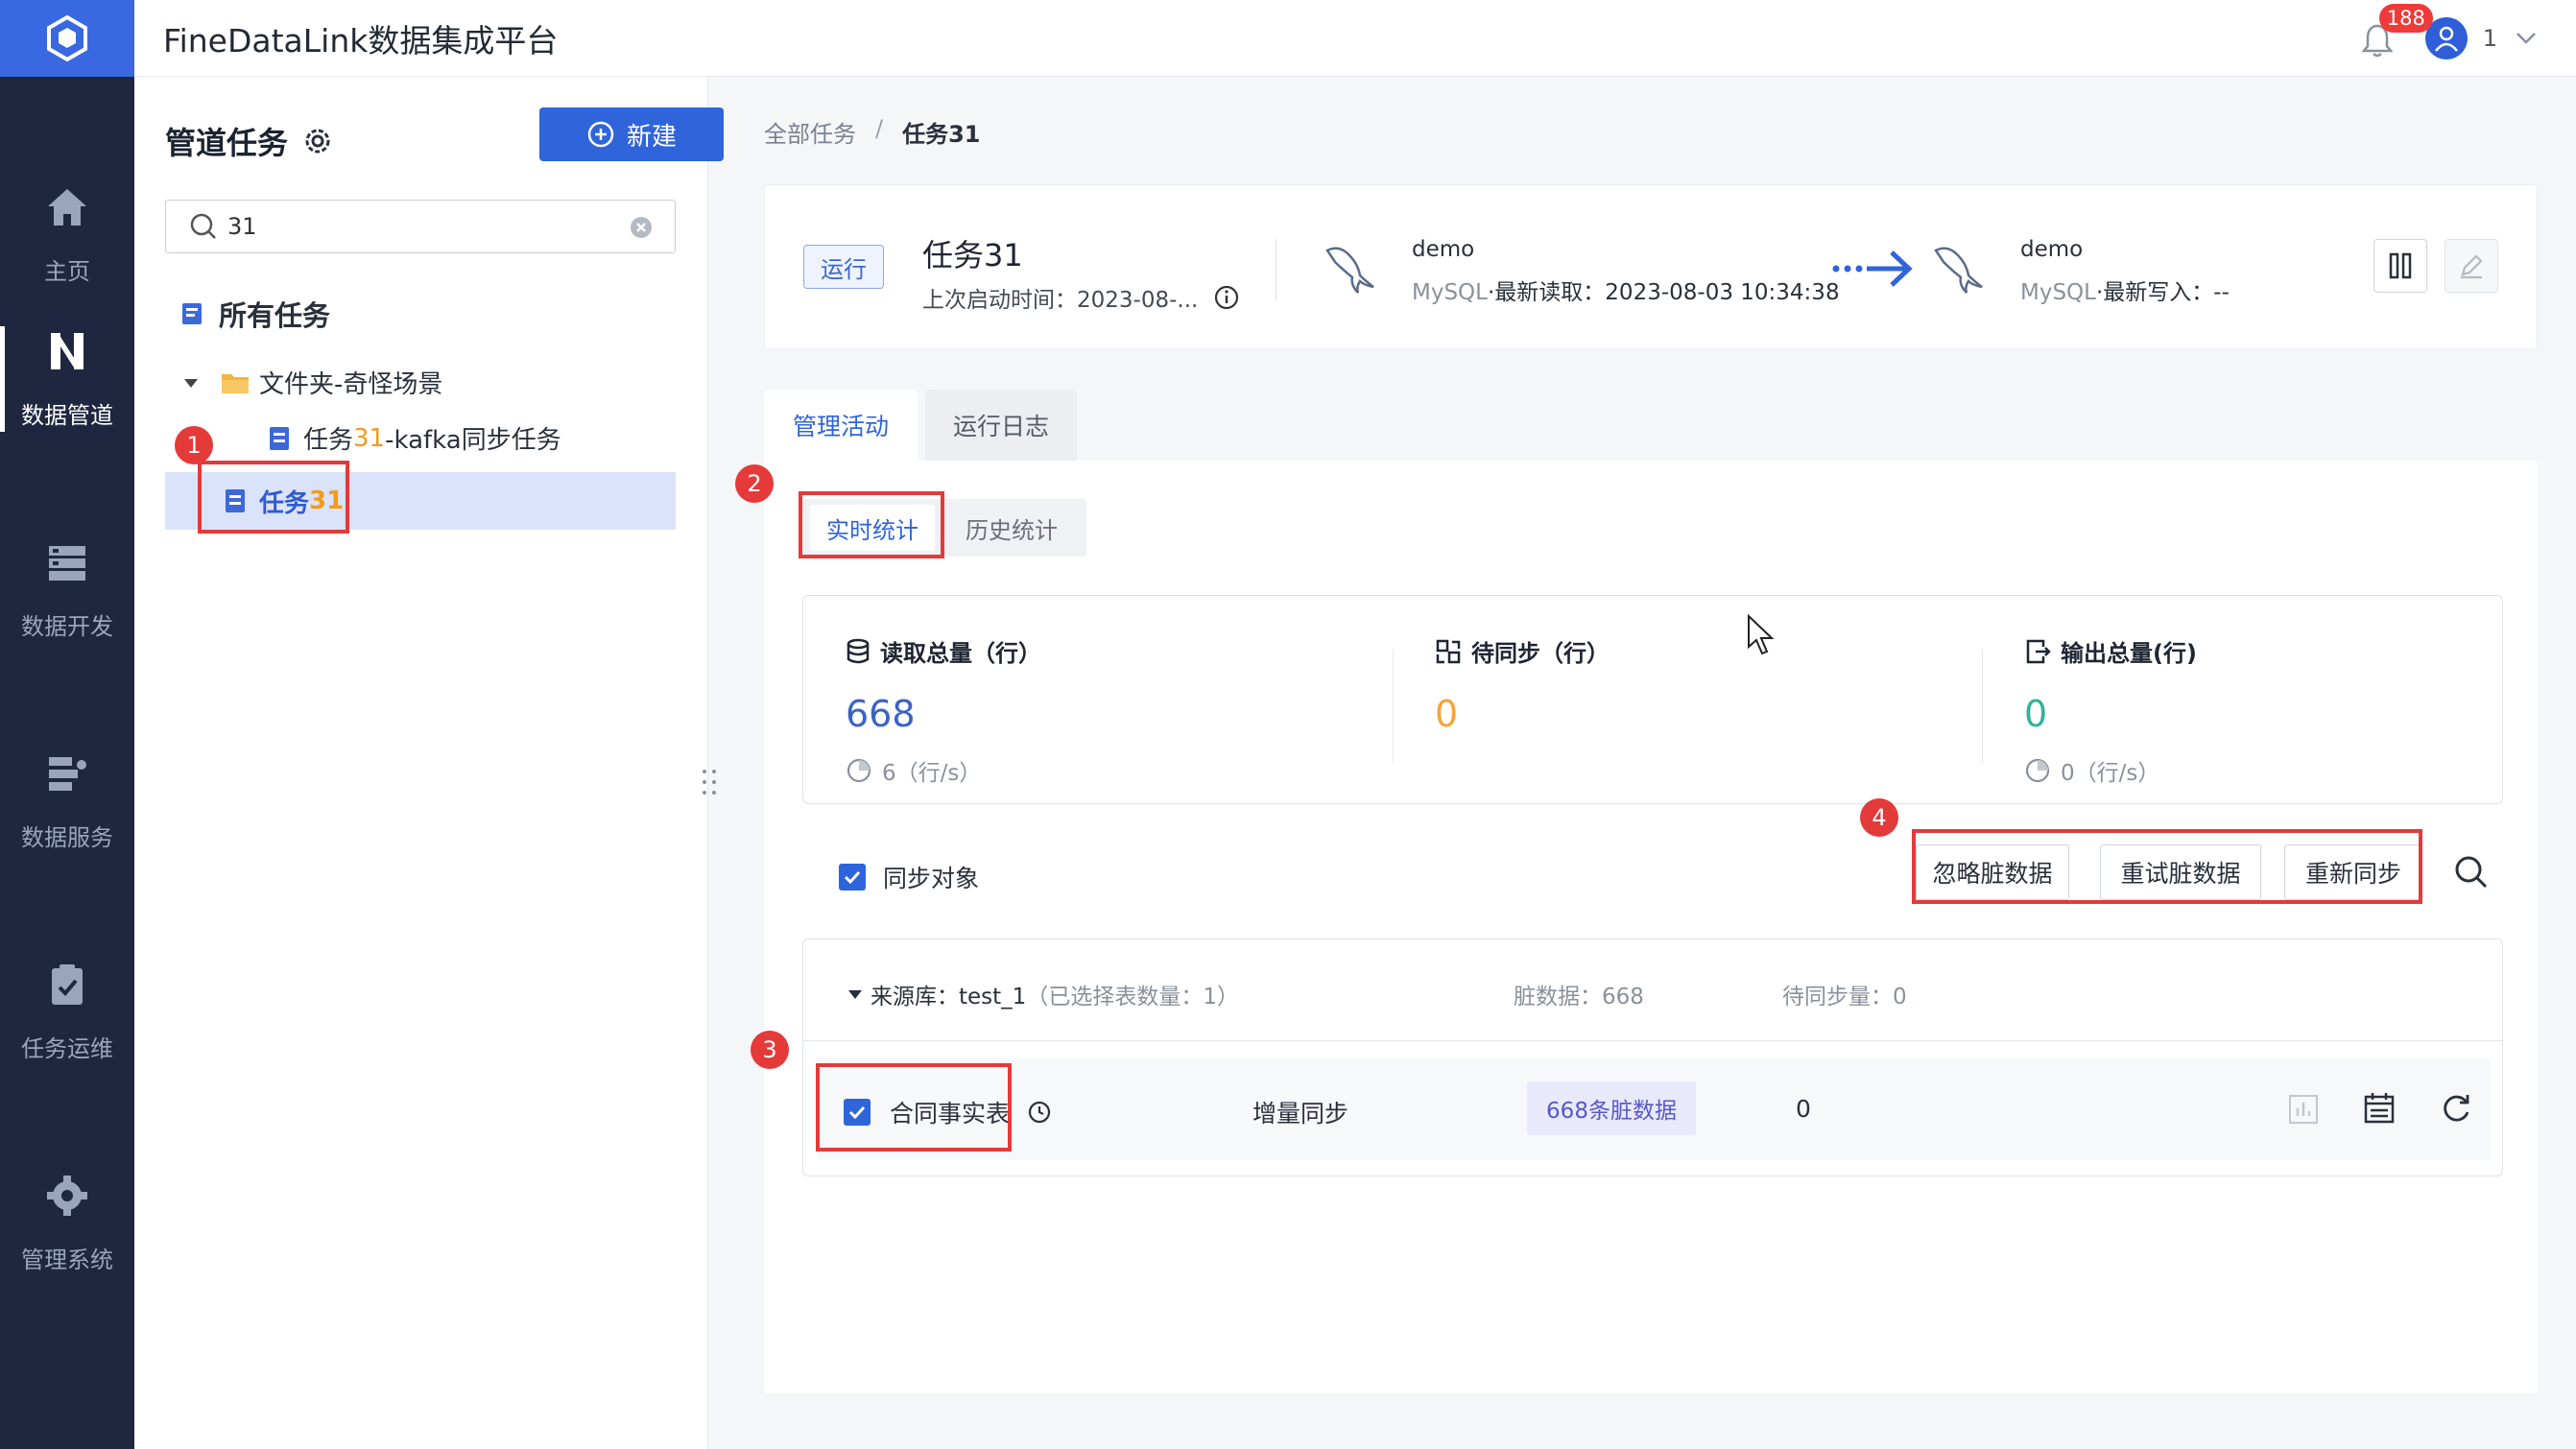 The width and height of the screenshot is (2576, 1449). I want to click on source-db: demo MySQL·最新读取：2023-08-03 10:34:38, so click(1581, 271).